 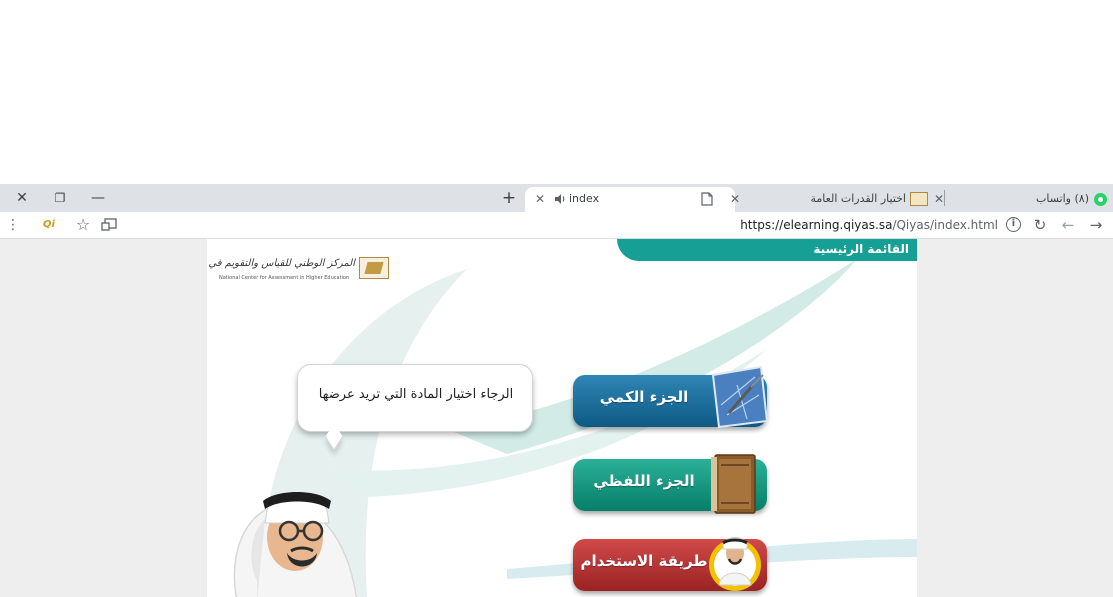 I want to click on extension-icon: Qi, so click(x=49, y=225).